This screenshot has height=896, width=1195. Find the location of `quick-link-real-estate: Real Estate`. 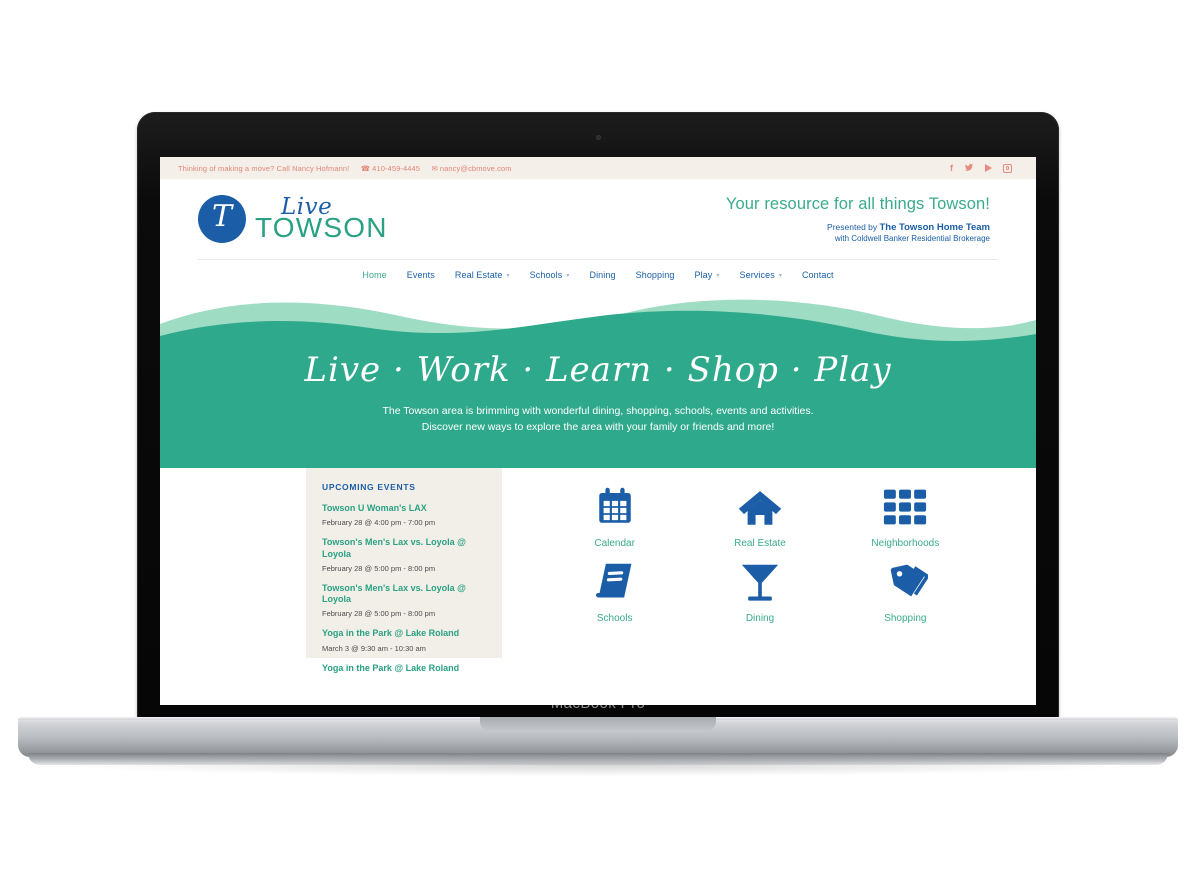

quick-link-real-estate: Real Estate is located at coordinates (759, 513).